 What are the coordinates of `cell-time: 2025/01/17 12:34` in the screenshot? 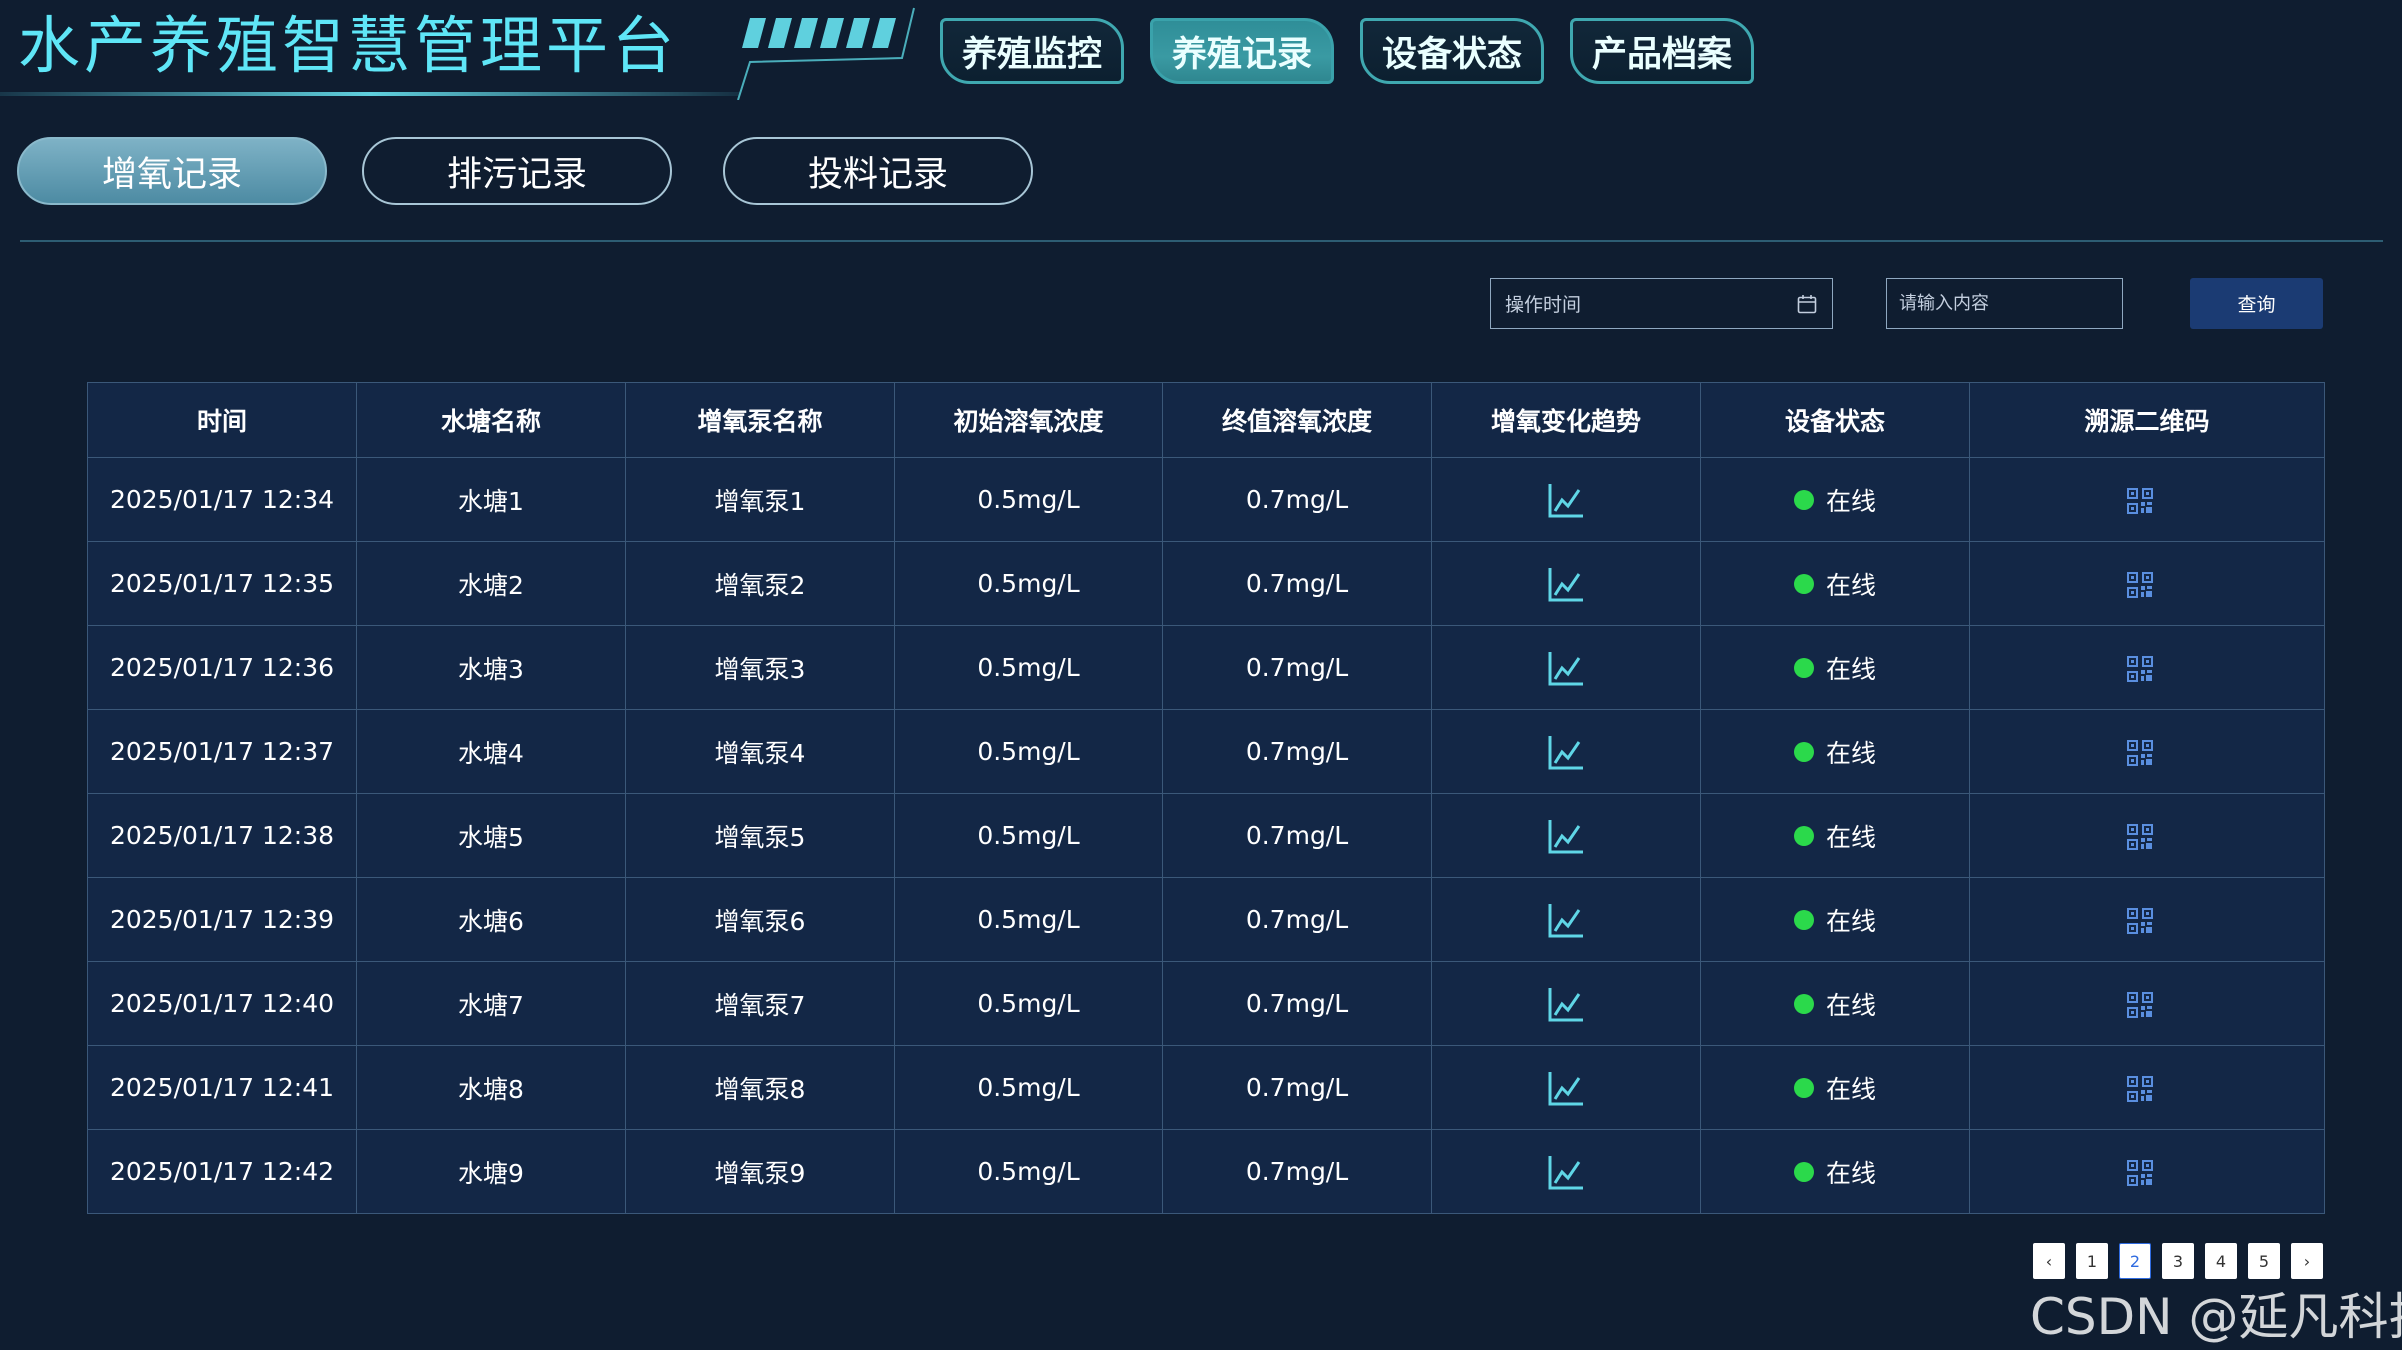 It's located at (222, 499).